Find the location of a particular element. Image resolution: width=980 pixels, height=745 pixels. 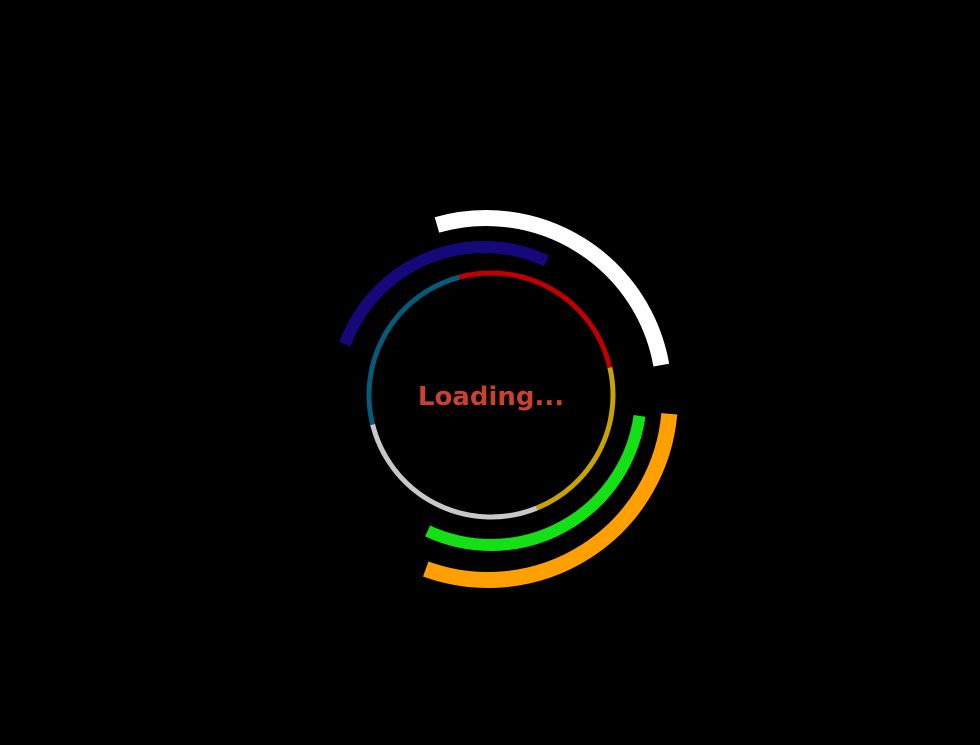

ring-navy-arc is located at coordinates (444, 294).